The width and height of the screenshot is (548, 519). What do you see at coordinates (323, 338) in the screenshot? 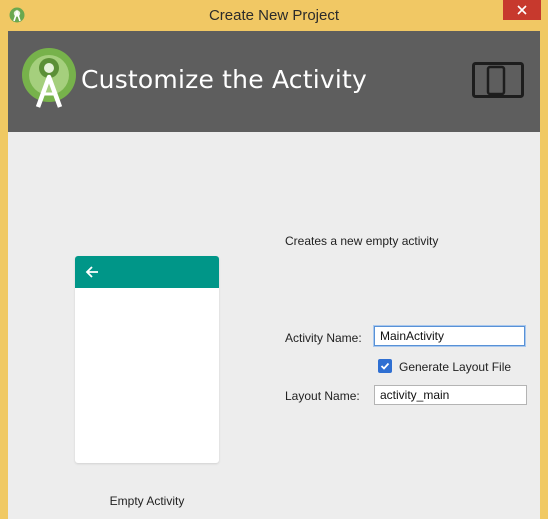
I see `activity-name-label: Activity Name:` at bounding box center [323, 338].